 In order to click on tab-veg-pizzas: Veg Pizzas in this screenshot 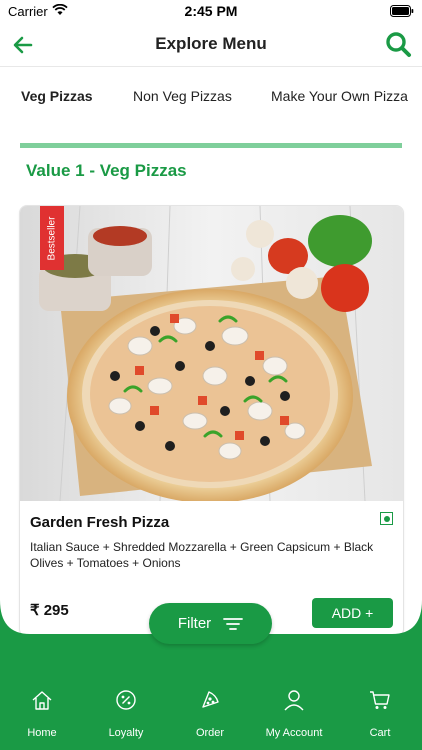, I will do `click(57, 96)`.